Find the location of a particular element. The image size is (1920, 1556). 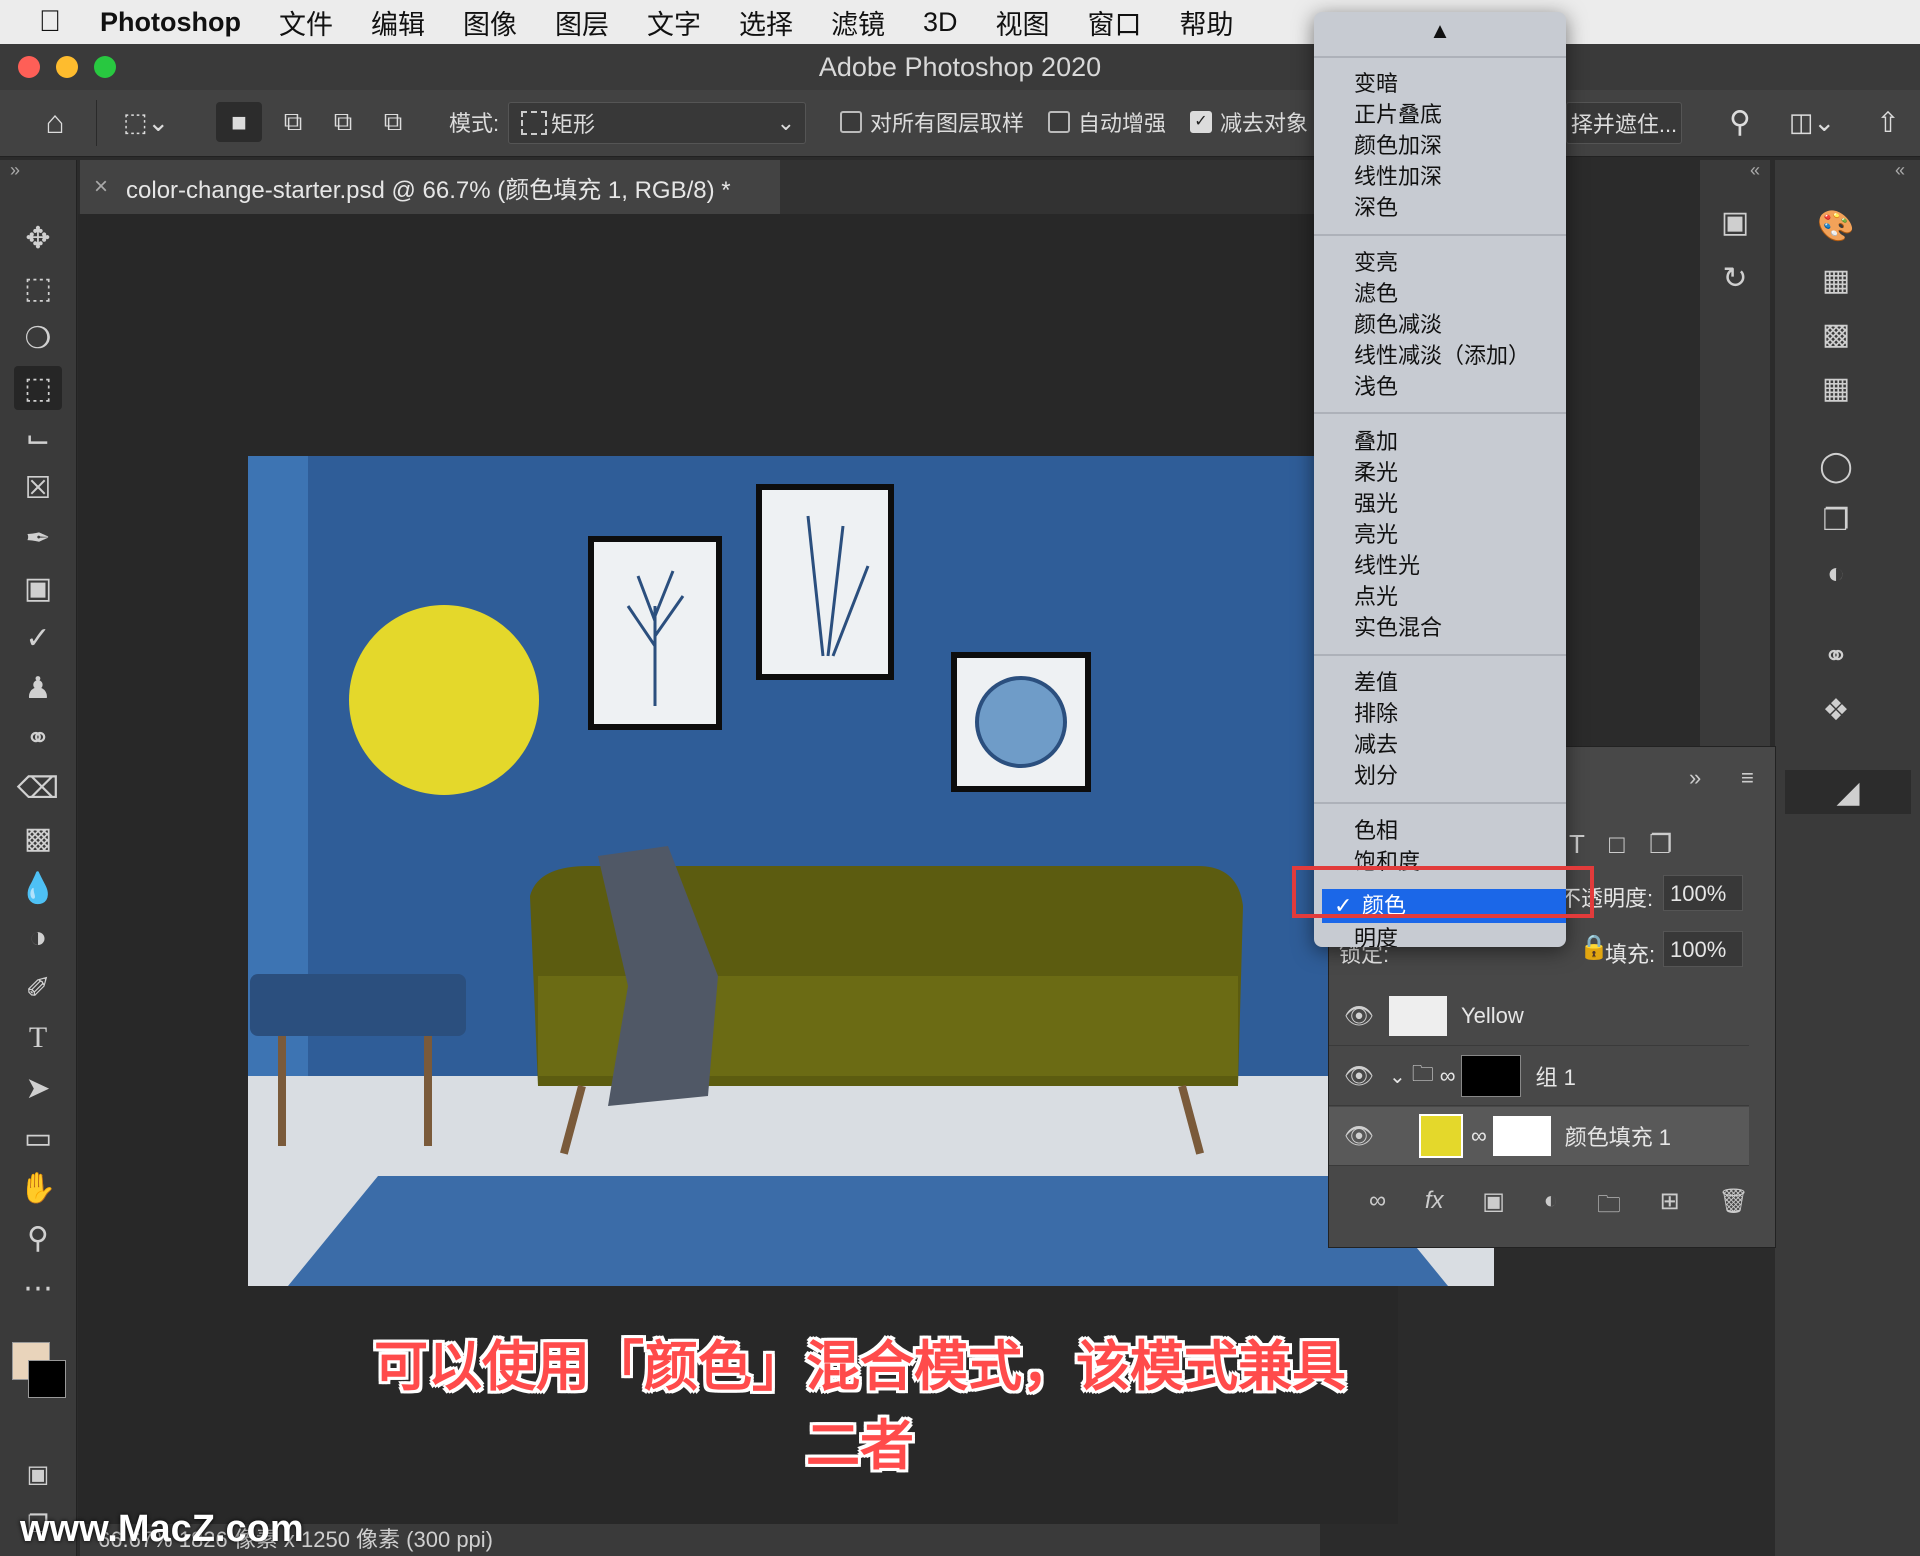

chevron-down-icon: ⌄ is located at coordinates (1397, 1076).